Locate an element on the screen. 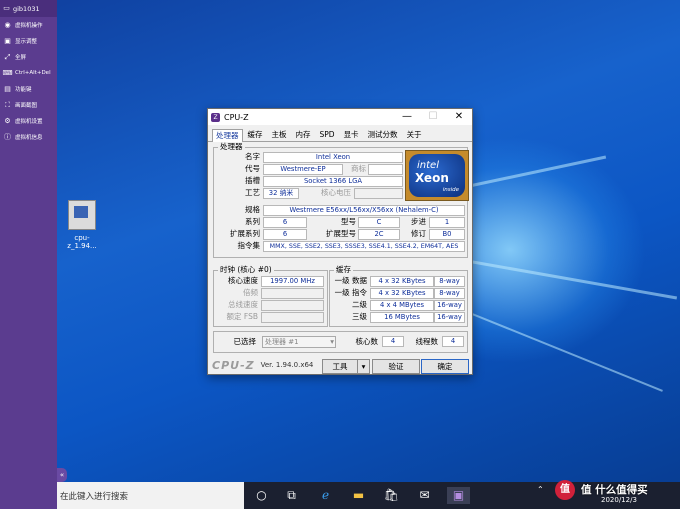 This screenshot has height=509, width=680. cores-value: 4 is located at coordinates (393, 341).